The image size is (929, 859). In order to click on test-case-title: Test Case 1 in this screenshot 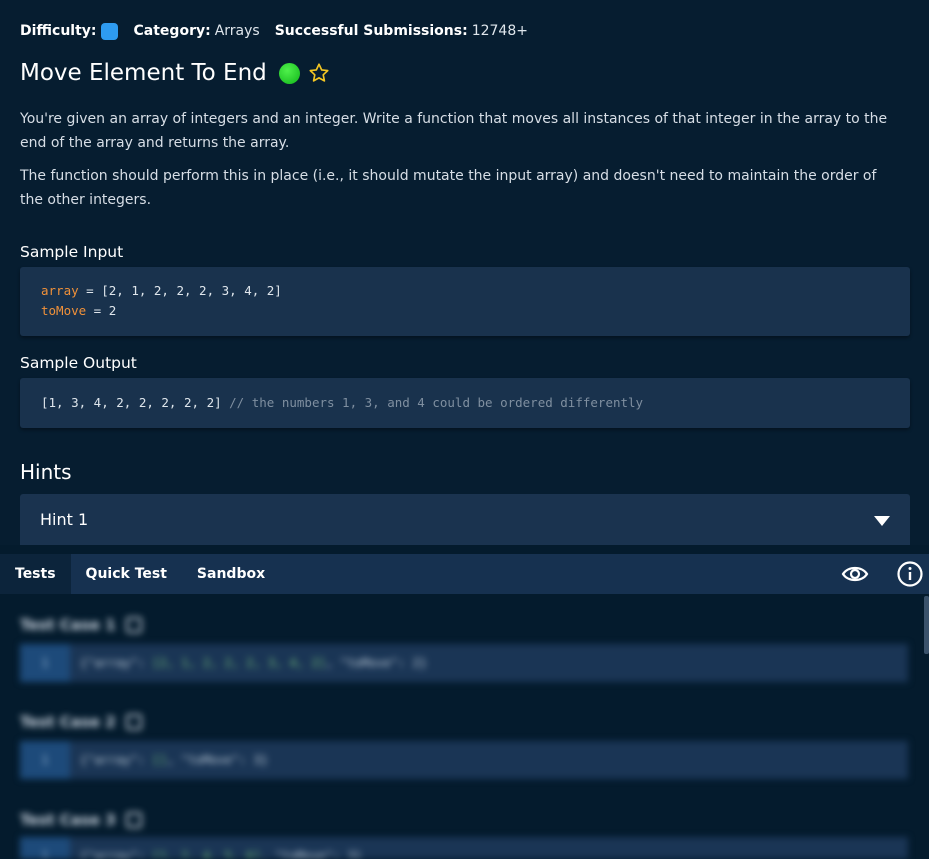, I will do `click(81, 625)`.